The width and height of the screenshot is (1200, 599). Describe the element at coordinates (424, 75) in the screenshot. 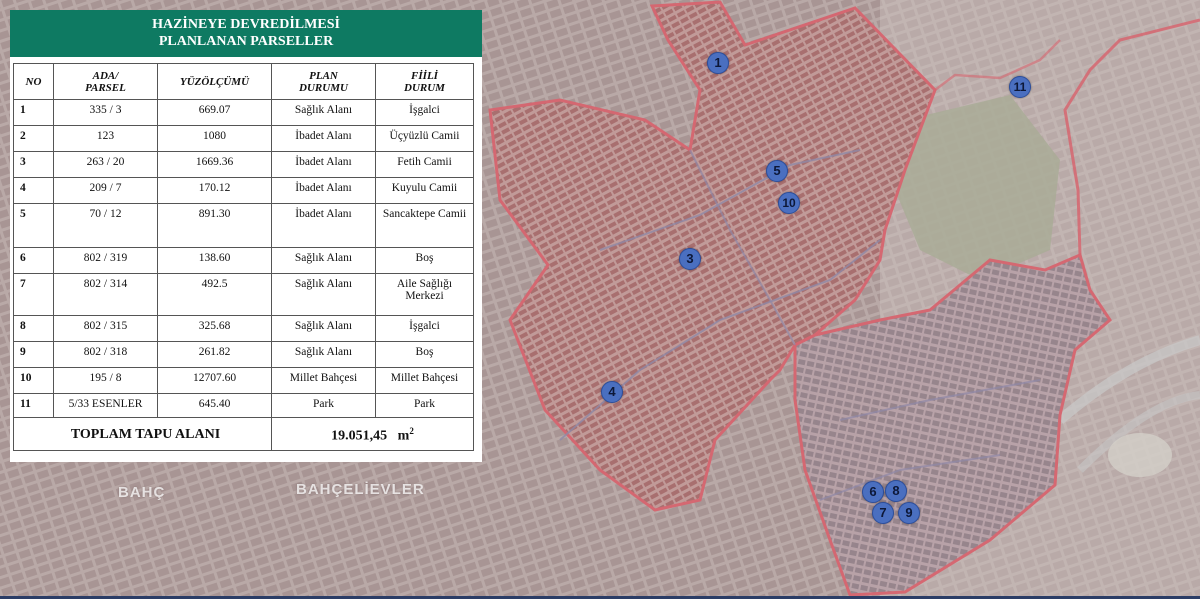

I see `column-header-actual-line1: FİİLİ` at that location.